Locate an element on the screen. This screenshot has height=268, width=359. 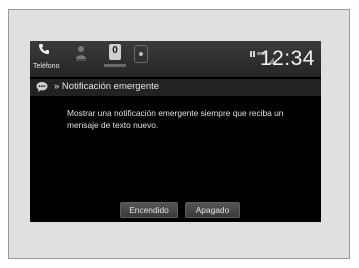
clock: 12:34 is located at coordinates (287, 58).